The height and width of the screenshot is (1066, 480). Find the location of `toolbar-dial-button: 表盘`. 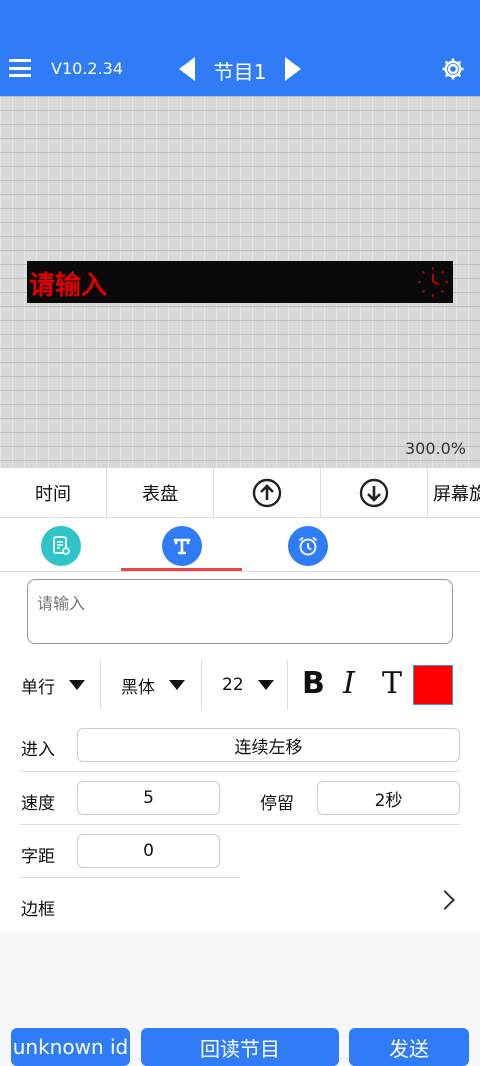

toolbar-dial-button: 表盘 is located at coordinates (160, 492).